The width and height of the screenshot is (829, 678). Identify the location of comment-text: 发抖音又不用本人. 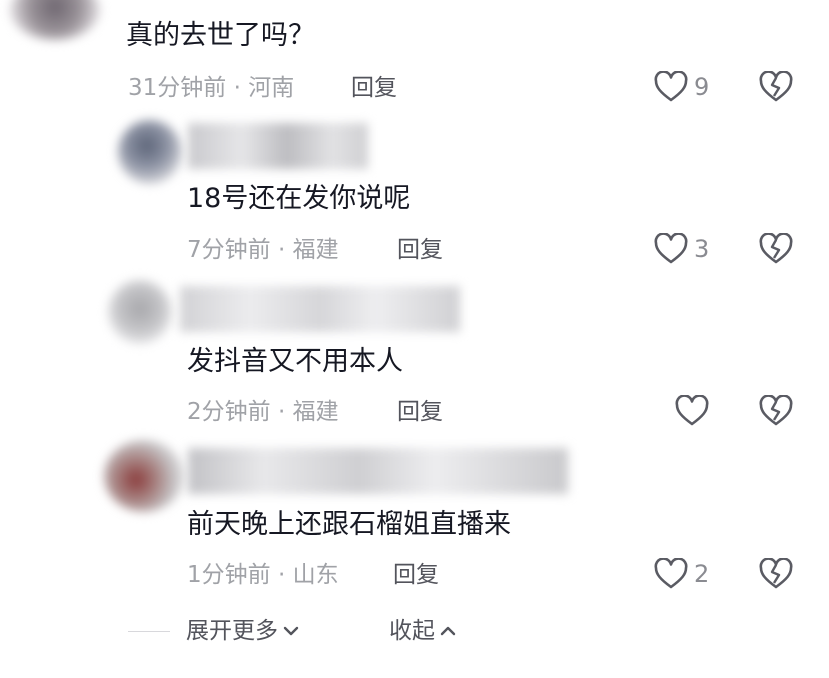
(295, 361).